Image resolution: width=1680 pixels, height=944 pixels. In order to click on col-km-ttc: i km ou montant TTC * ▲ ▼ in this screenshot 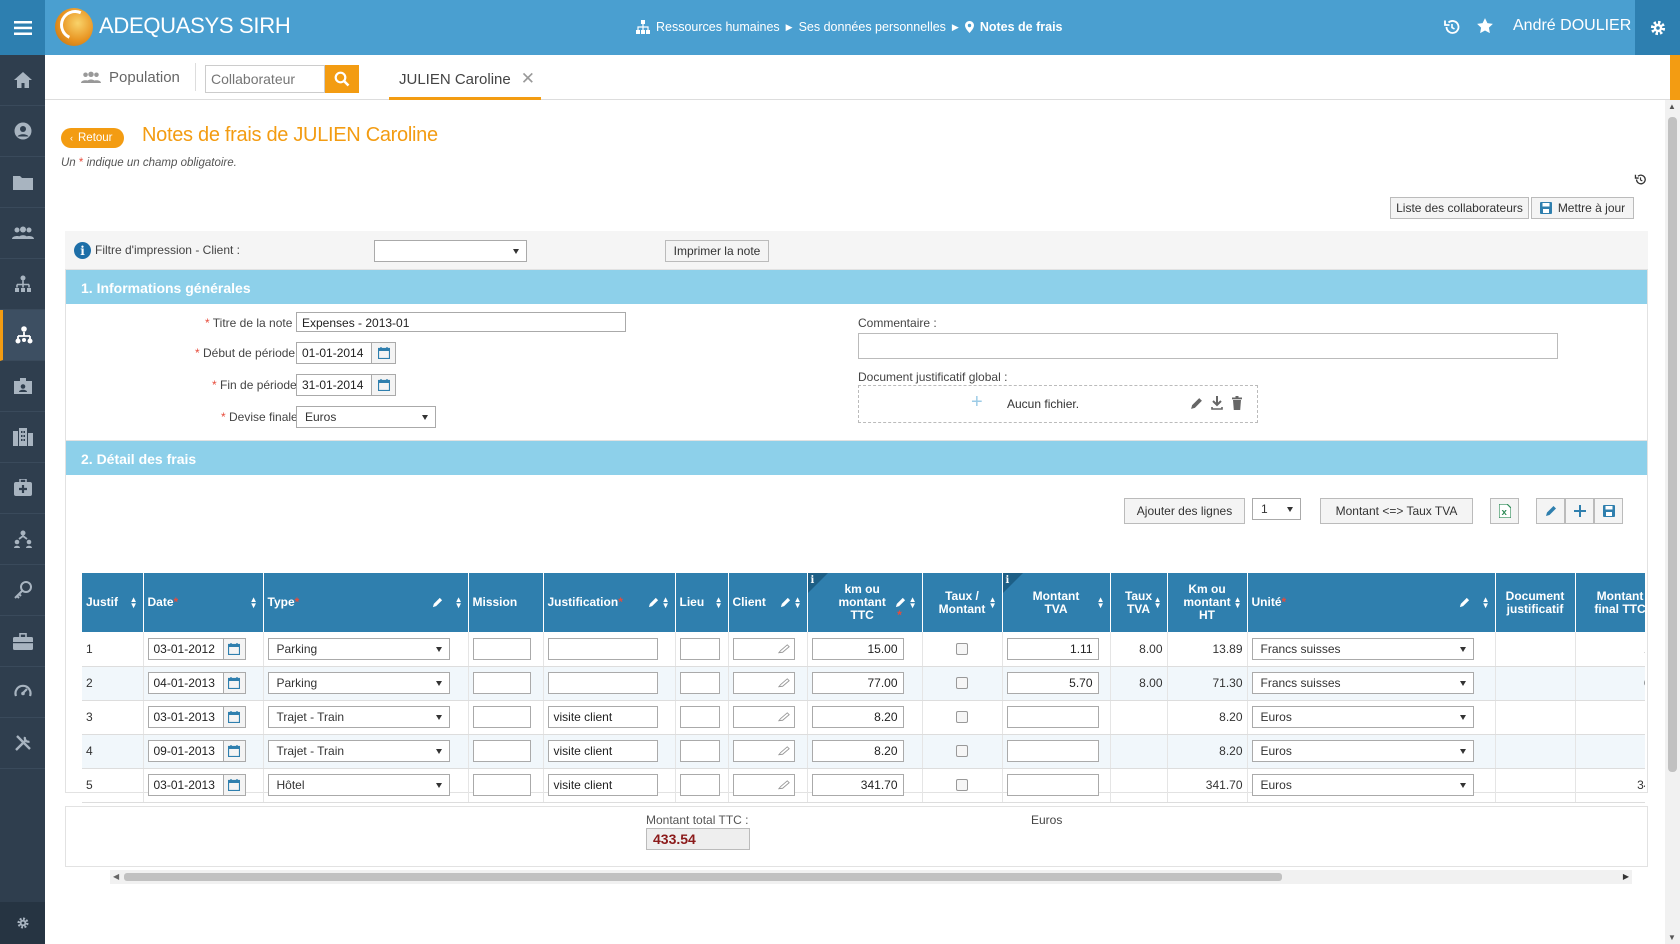, I will do `click(865, 602)`.